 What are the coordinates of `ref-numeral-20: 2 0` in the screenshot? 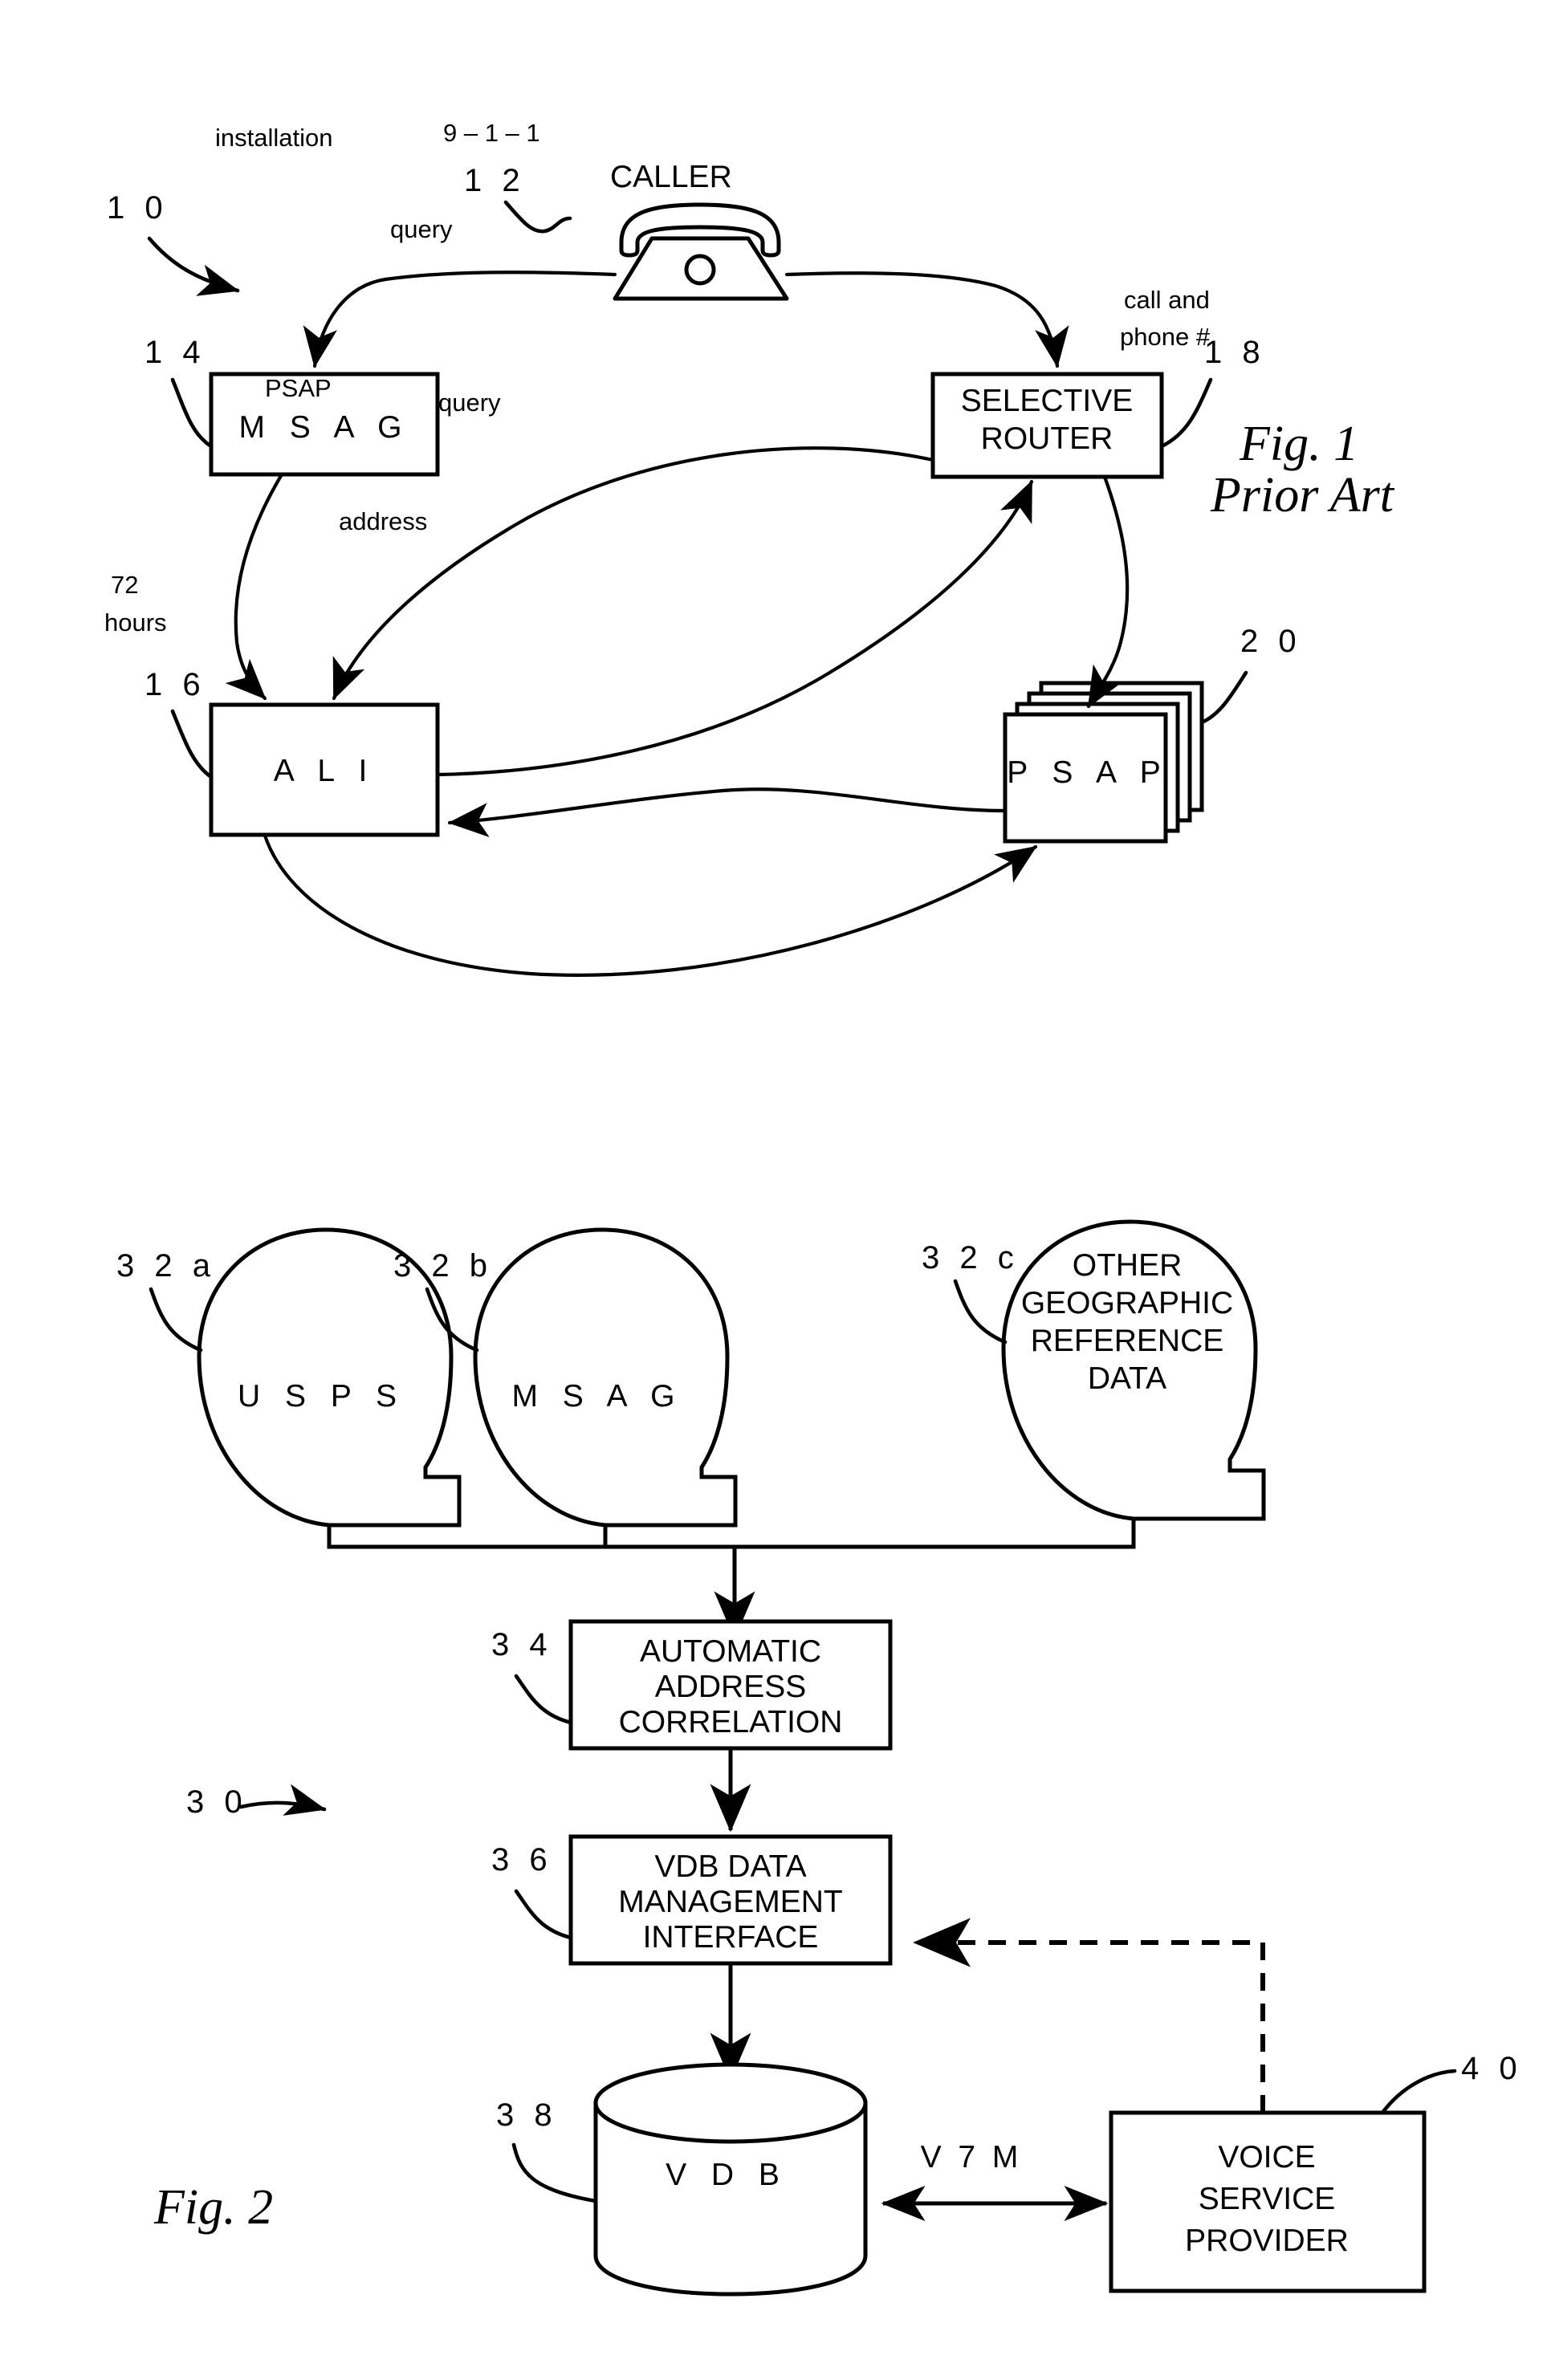 It's located at (1271, 641).